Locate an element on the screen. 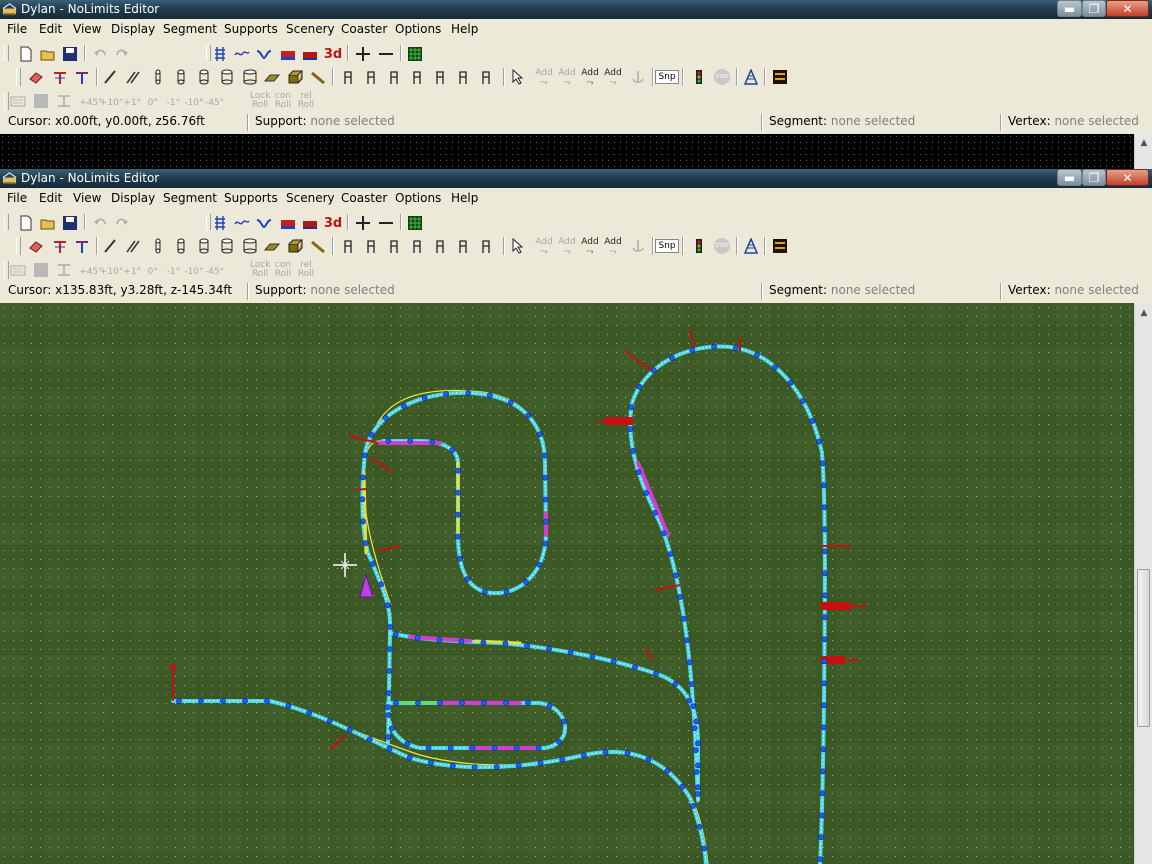 This screenshot has width=1152, height=864. menu-help: Help is located at coordinates (464, 29).